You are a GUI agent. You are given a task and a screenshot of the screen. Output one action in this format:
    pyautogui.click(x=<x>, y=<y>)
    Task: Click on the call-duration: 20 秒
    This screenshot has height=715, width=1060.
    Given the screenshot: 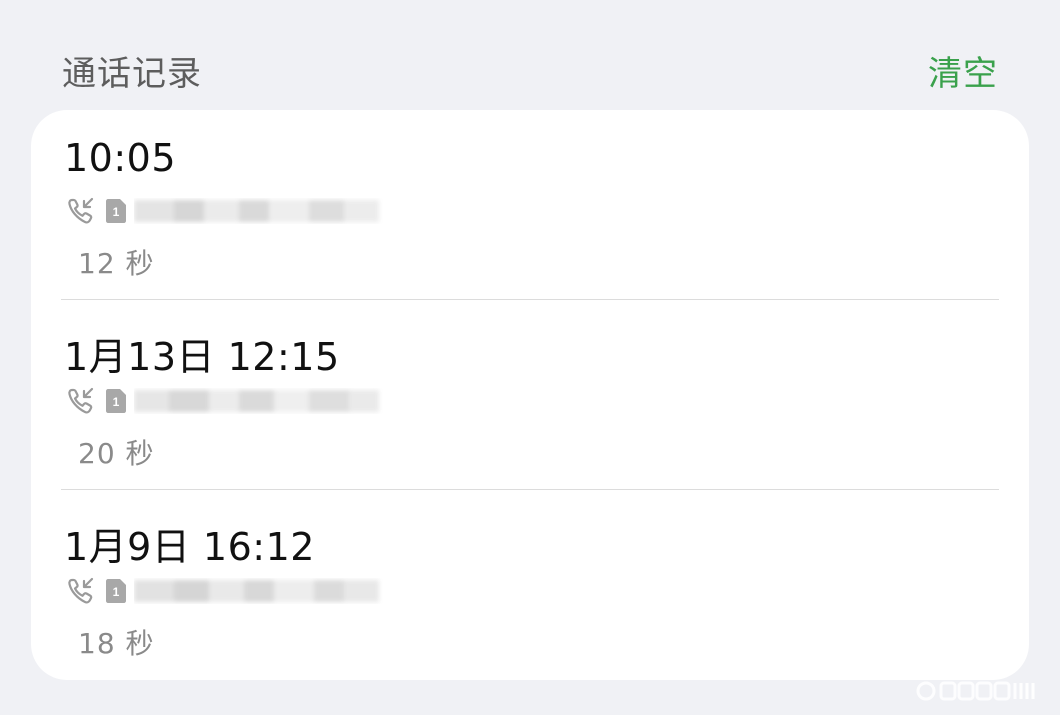 What is the action you would take?
    pyautogui.click(x=116, y=453)
    